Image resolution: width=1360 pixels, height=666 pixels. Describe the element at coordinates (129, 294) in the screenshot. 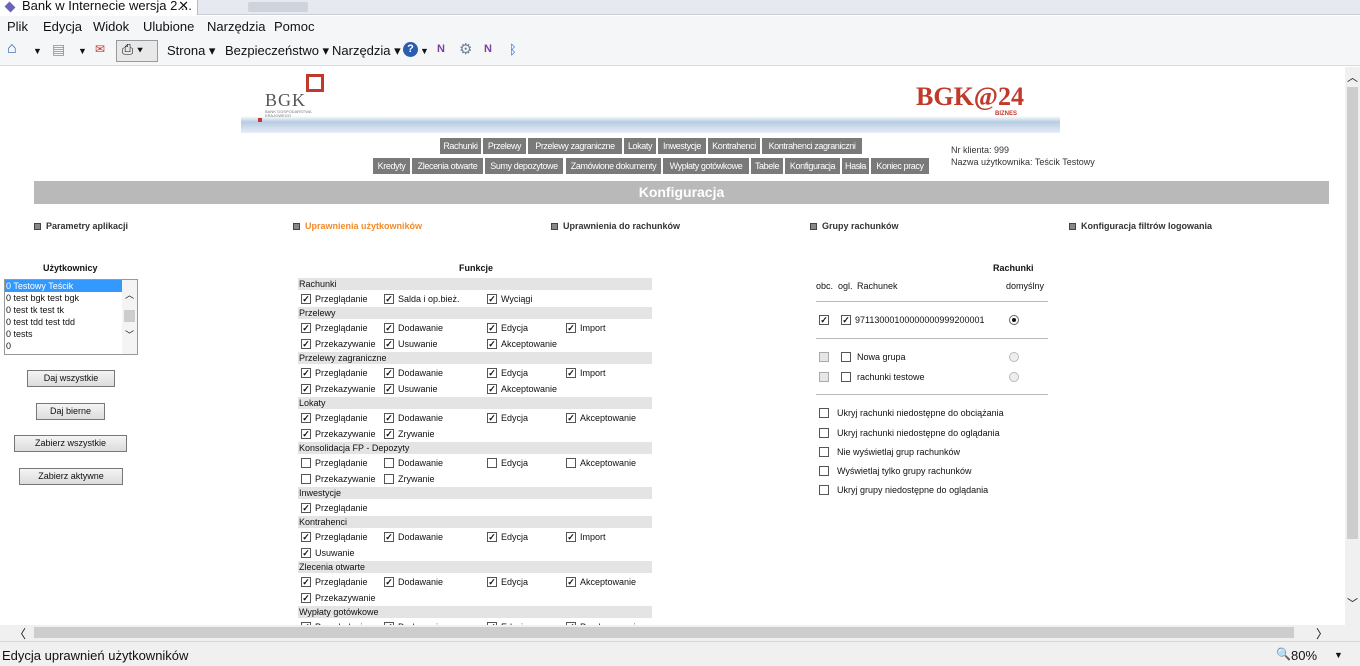

I see `chevron-up-icon: ︿` at that location.